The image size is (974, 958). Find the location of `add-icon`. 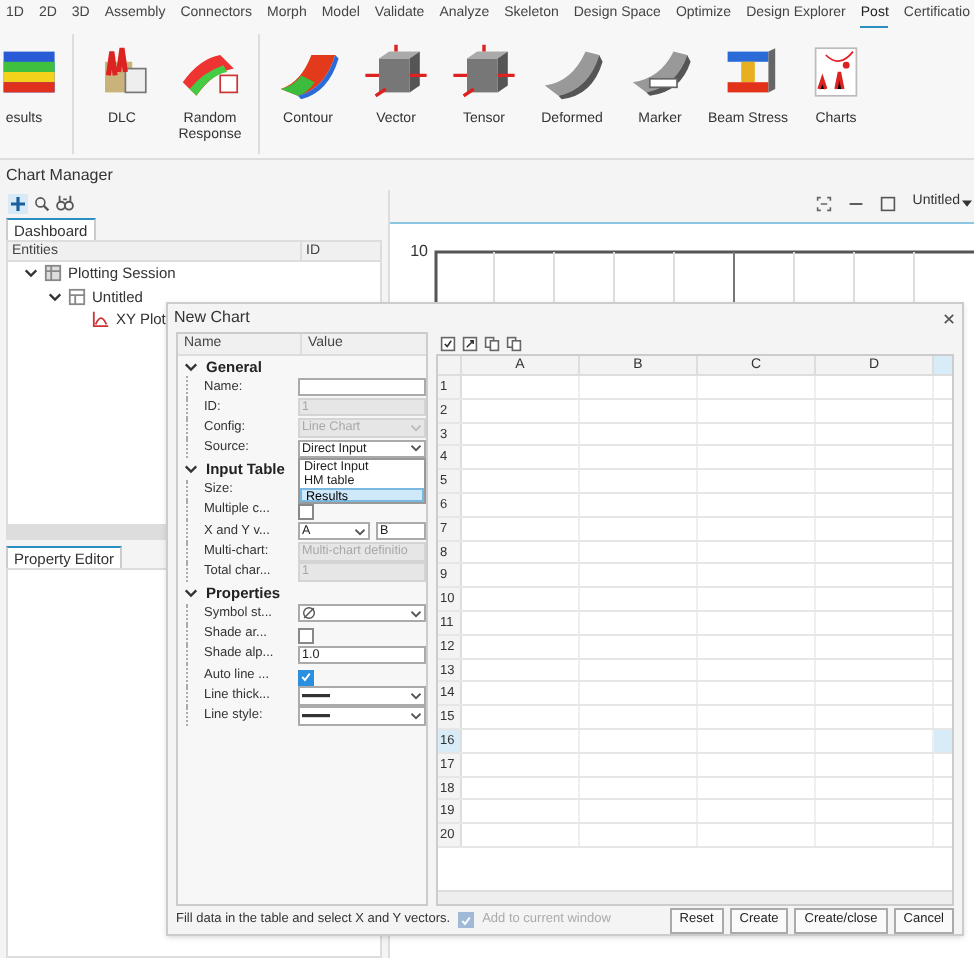

add-icon is located at coordinates (18, 203).